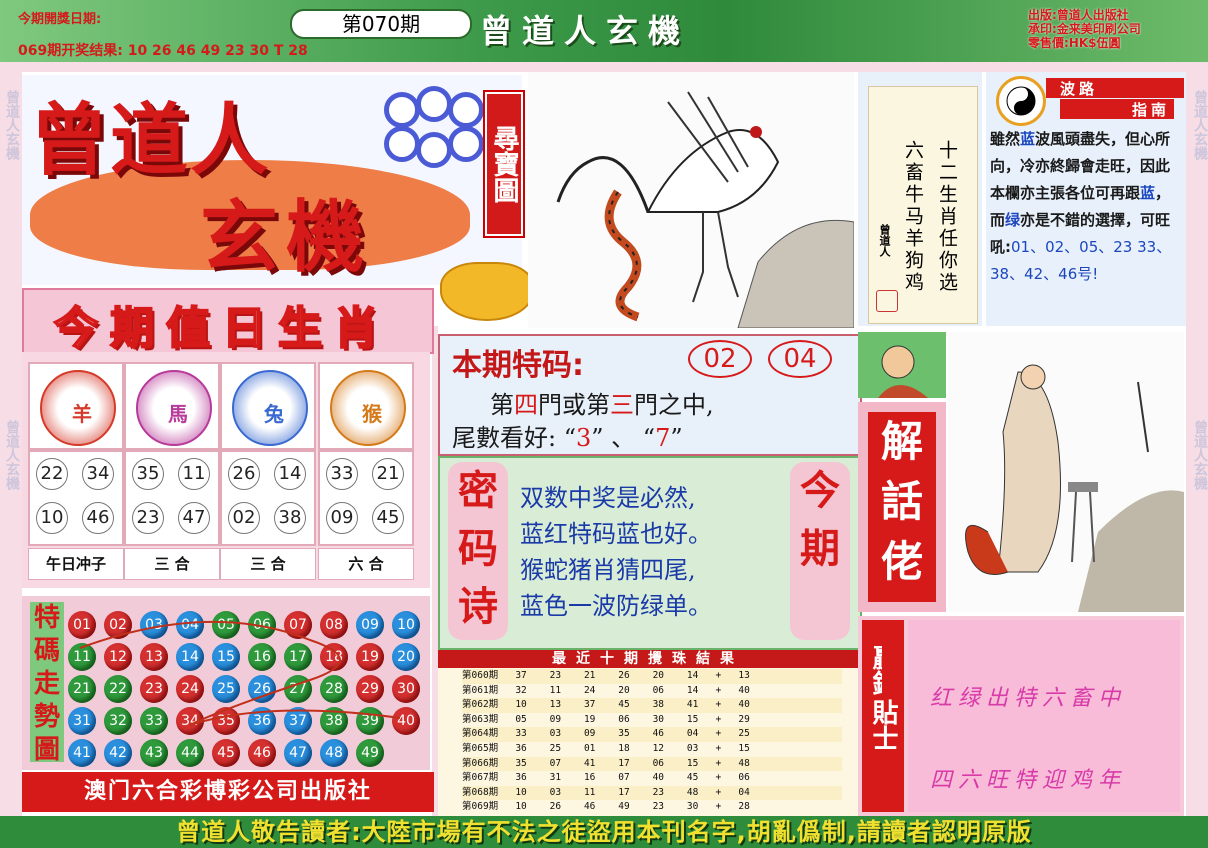  Describe the element at coordinates (47, 683) in the screenshot. I see `trend-label: 特碼走勢圖` at that location.